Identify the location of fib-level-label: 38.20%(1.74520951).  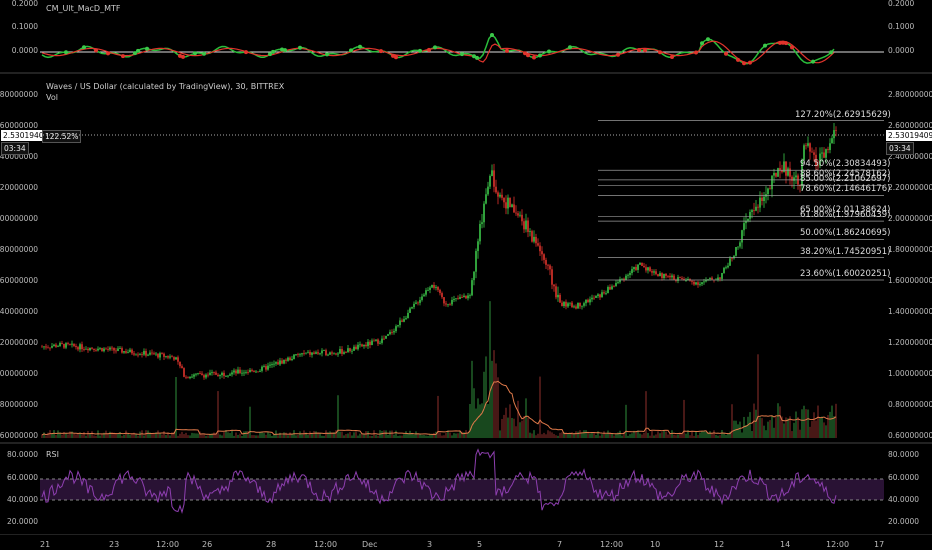
(845, 251).